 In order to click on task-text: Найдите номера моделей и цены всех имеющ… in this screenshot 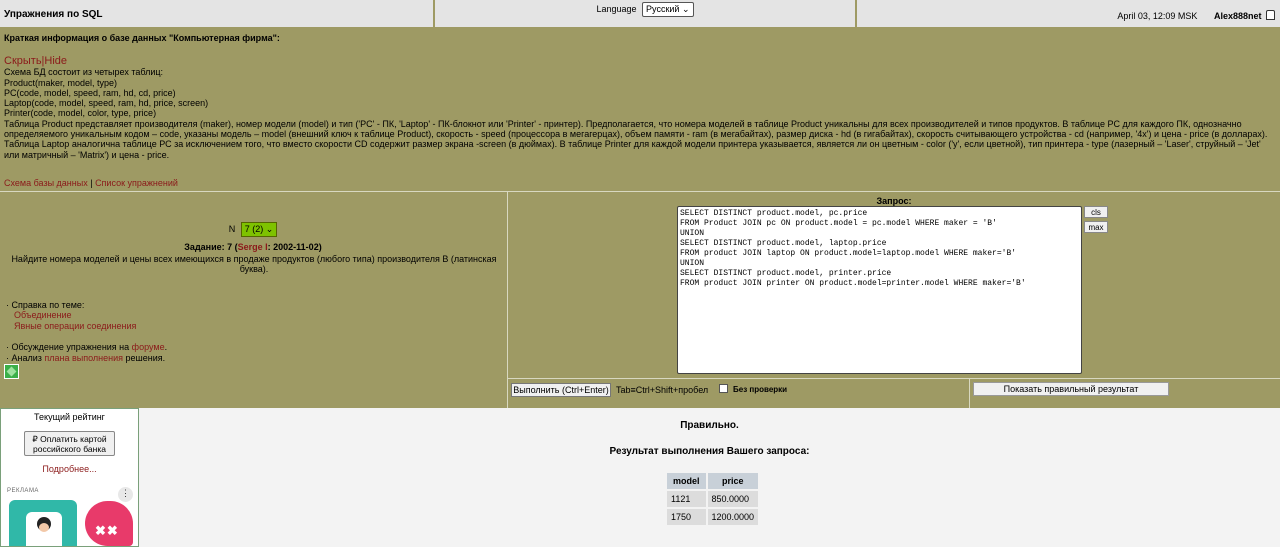, I will do `click(254, 264)`.